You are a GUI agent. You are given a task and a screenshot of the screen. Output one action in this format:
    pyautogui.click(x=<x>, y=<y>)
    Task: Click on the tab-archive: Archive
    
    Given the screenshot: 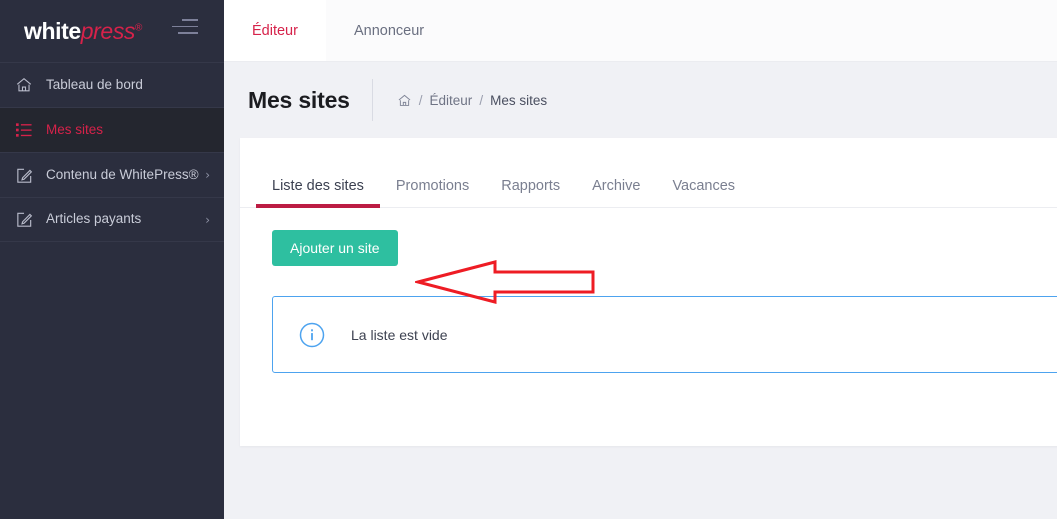 What is the action you would take?
    pyautogui.click(x=616, y=192)
    